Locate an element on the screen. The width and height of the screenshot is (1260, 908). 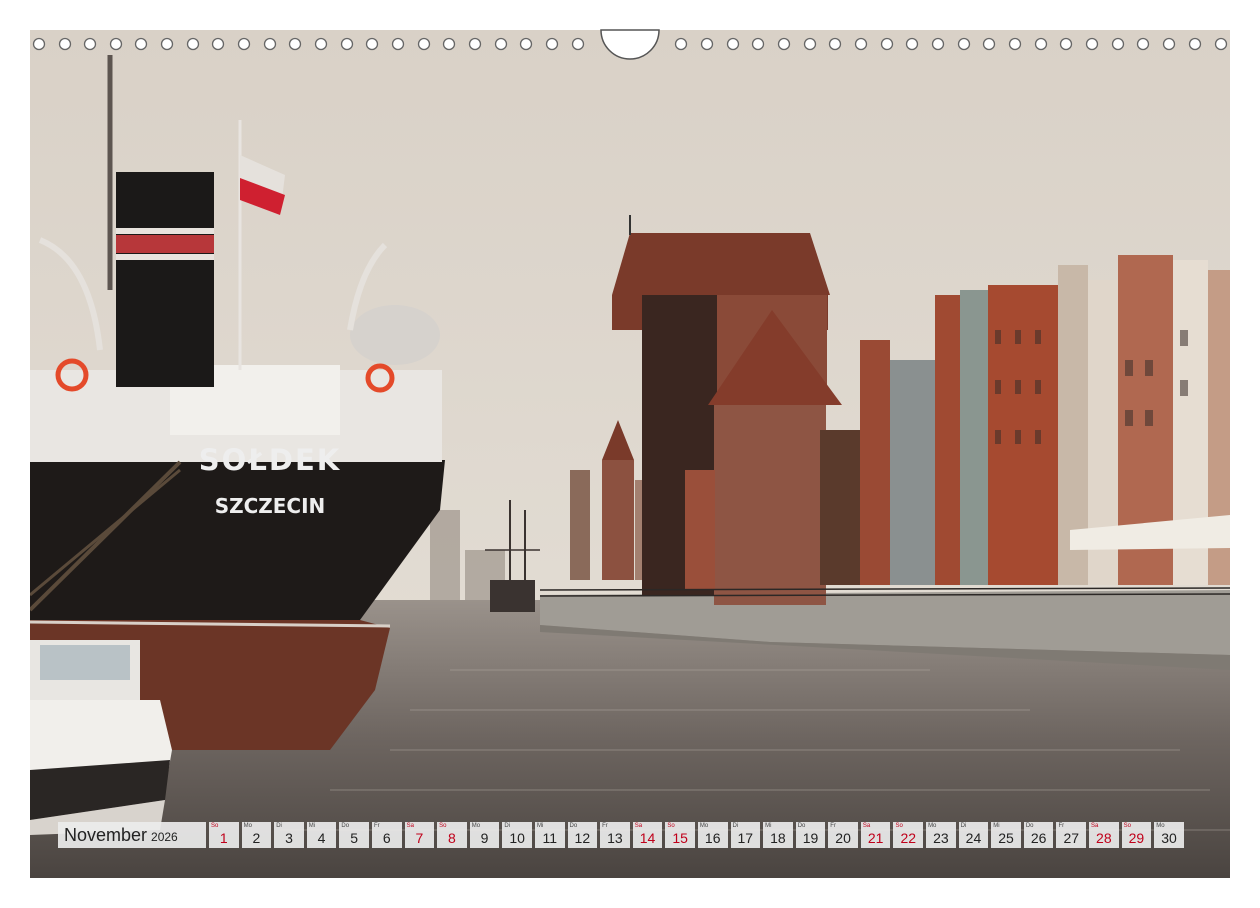
day-number: 13 is located at coordinates (615, 838).